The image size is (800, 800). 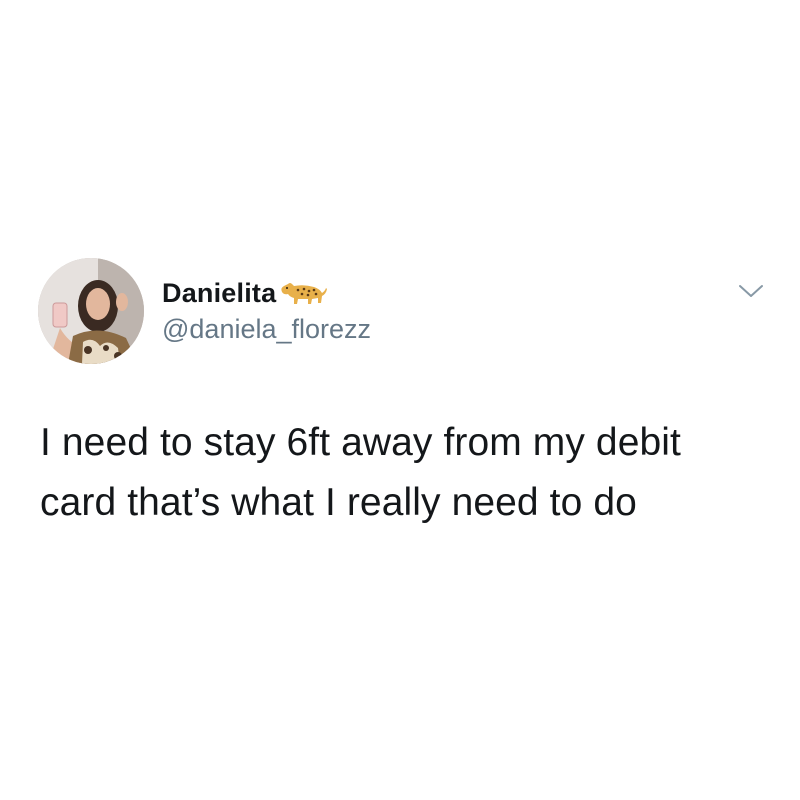 I want to click on author-name-row: Danielita, so click(x=266, y=293).